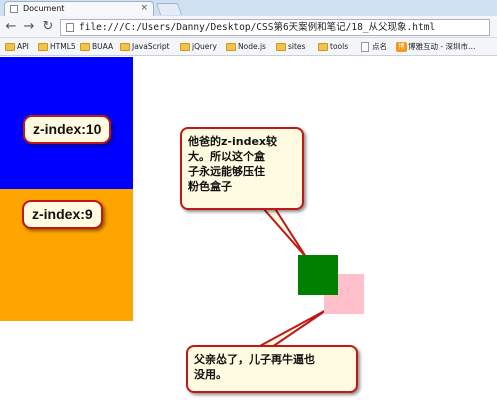 The width and height of the screenshot is (497, 409). Describe the element at coordinates (248, 8) in the screenshot. I see `browser-titlebar: Document ×` at that location.